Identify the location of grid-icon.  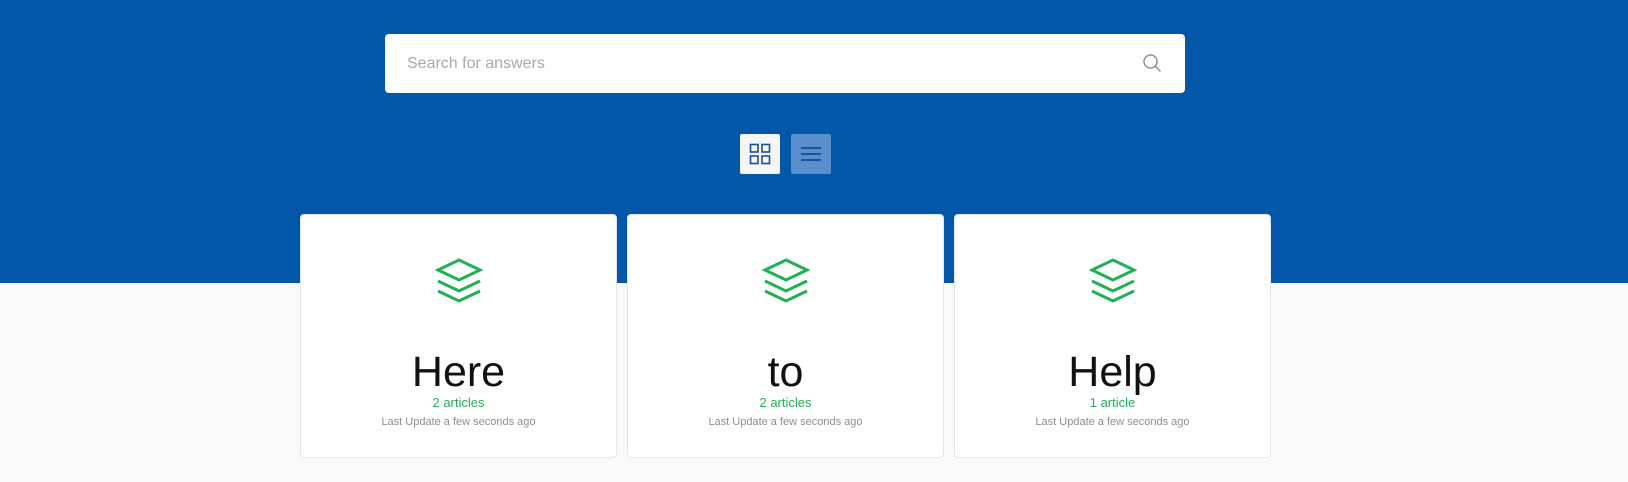
(760, 154).